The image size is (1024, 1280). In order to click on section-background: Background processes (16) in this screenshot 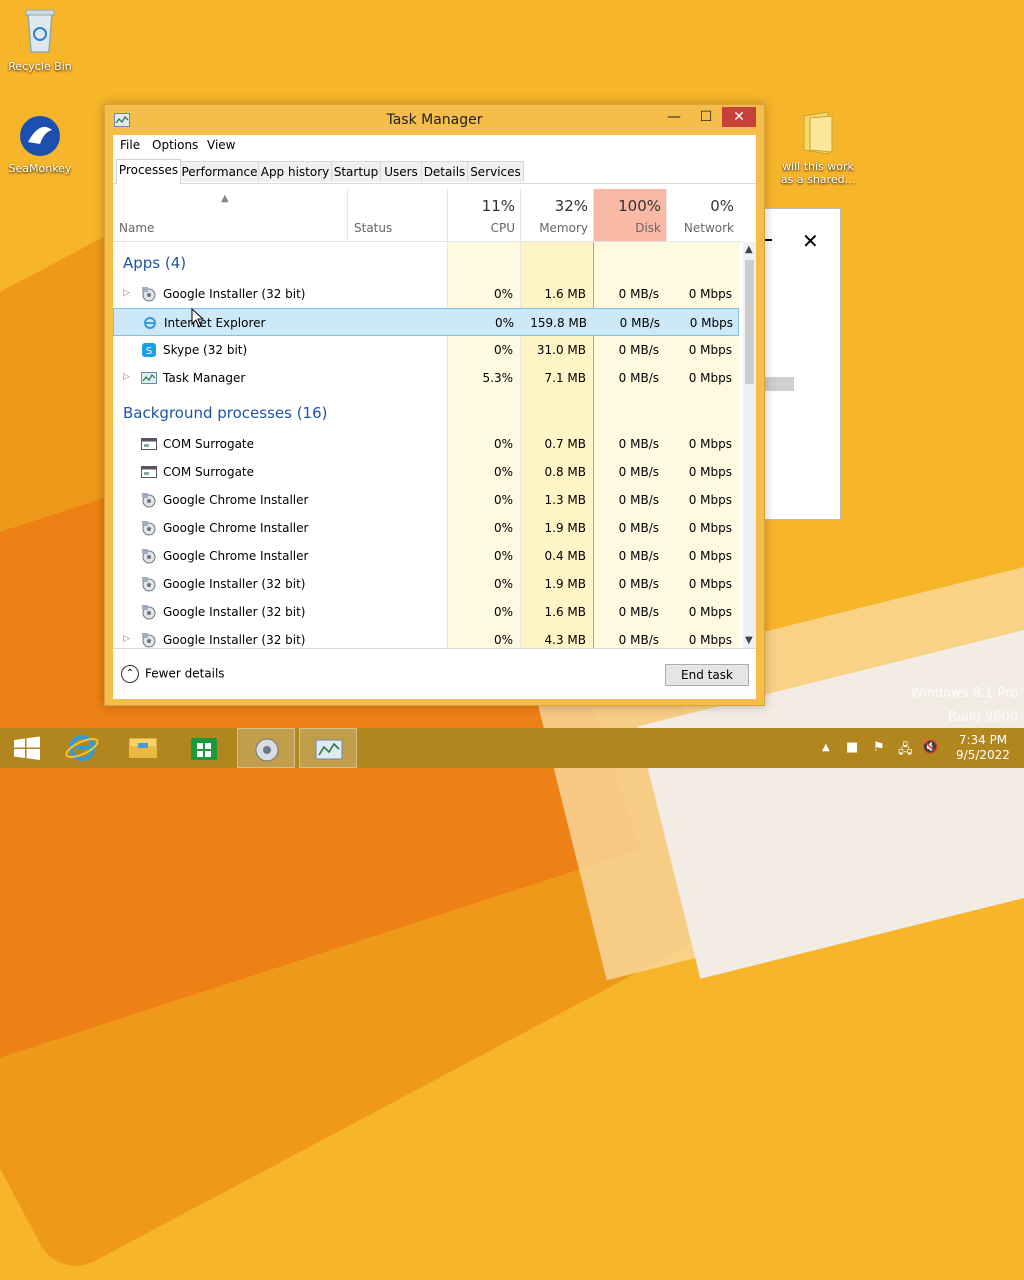, I will do `click(225, 413)`.